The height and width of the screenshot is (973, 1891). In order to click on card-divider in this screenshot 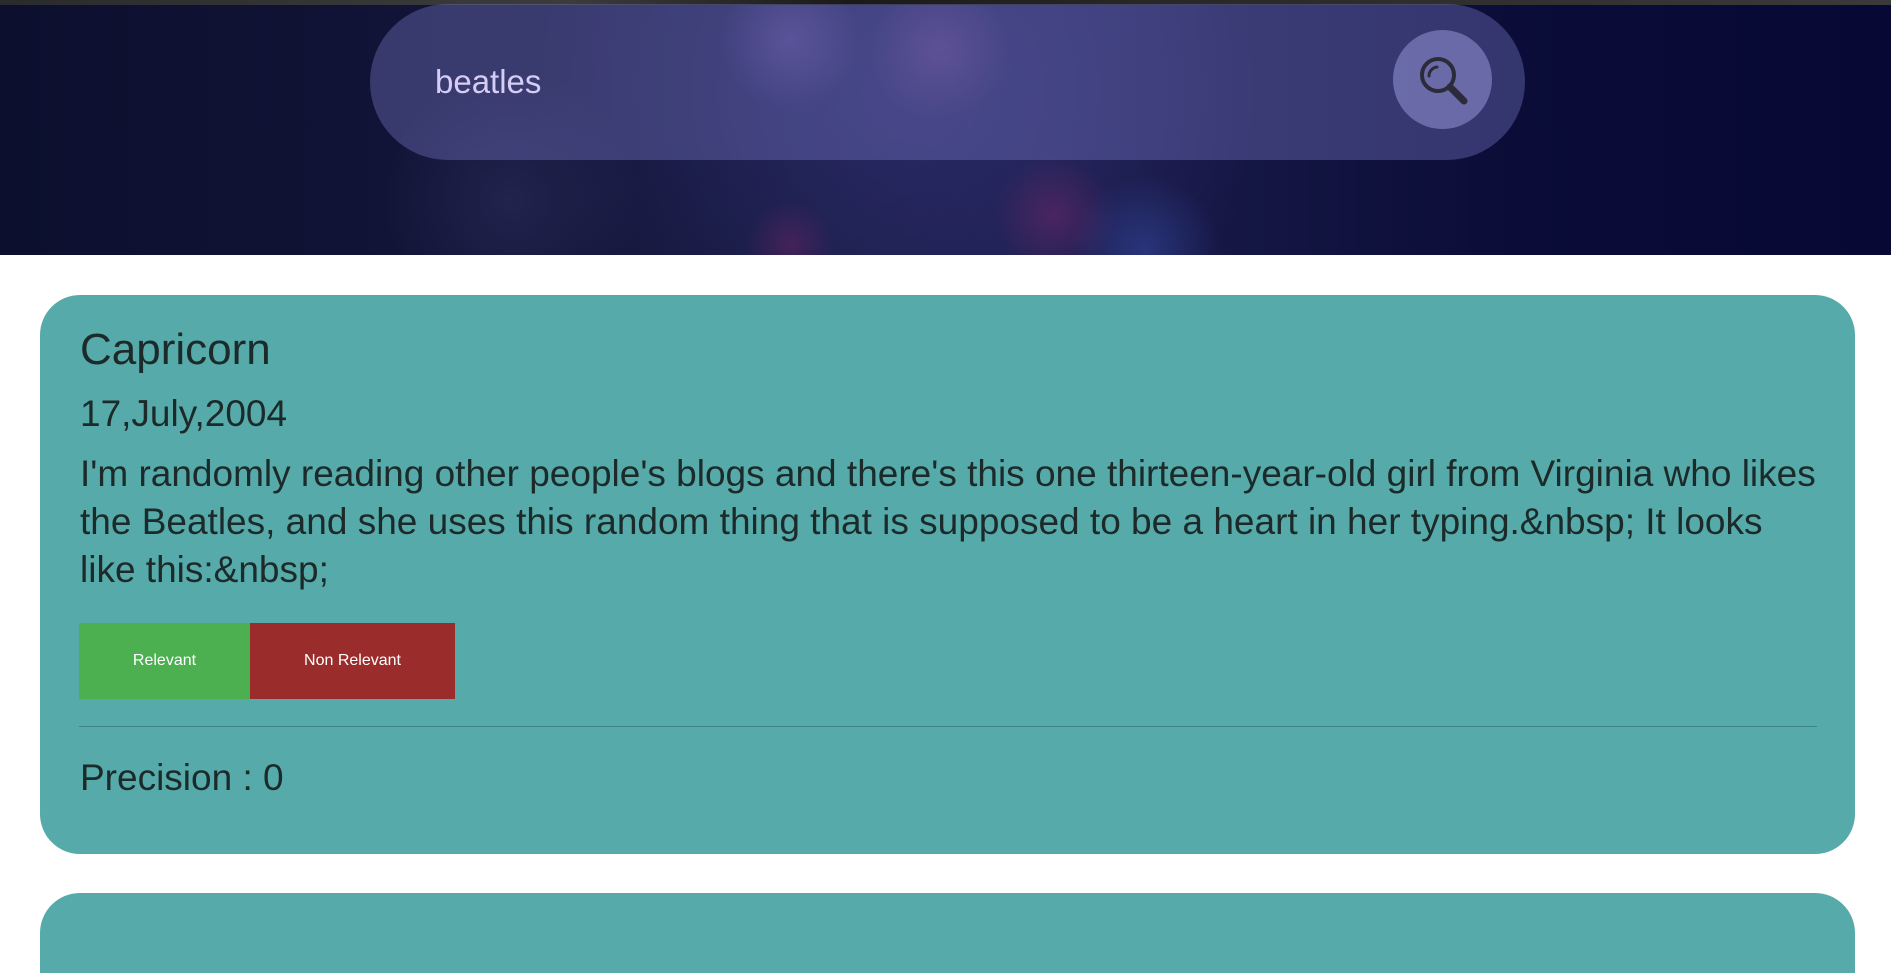, I will do `click(948, 726)`.